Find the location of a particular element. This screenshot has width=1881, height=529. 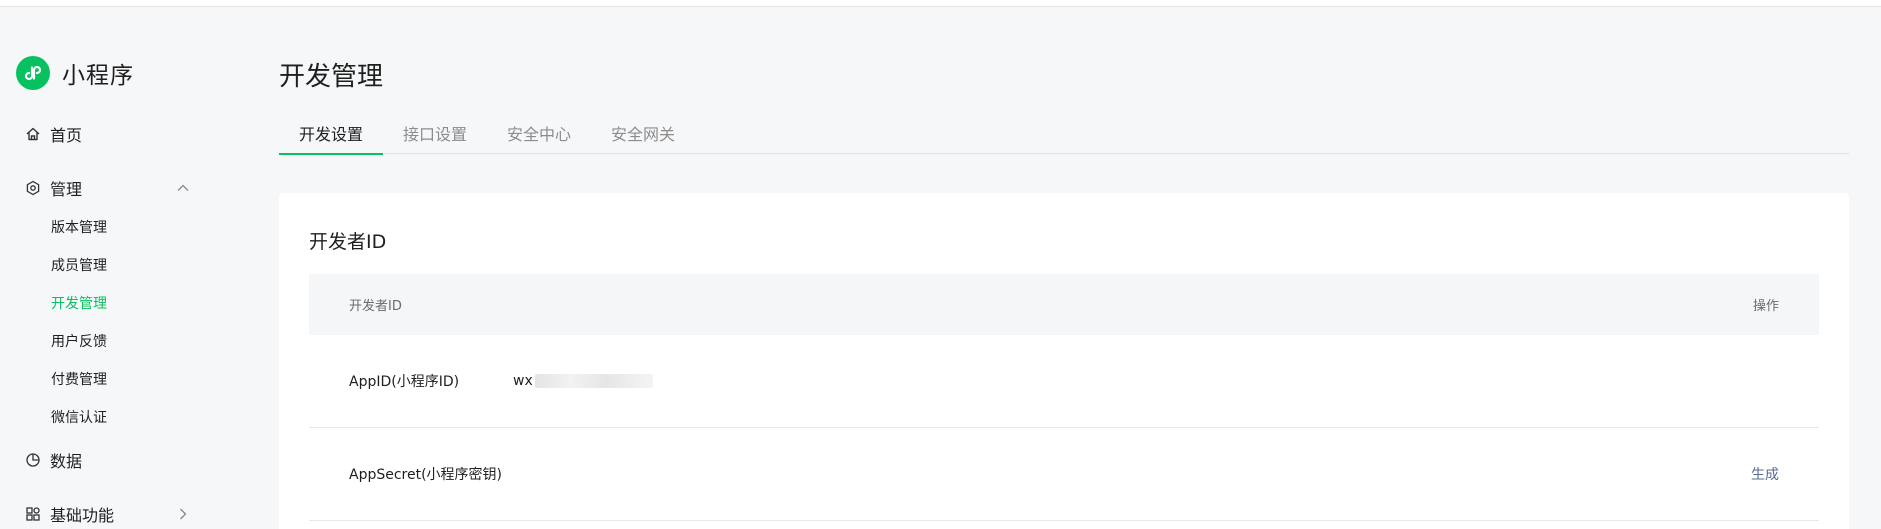

sidebar-subitem-members: 成员管理 is located at coordinates (79, 266).